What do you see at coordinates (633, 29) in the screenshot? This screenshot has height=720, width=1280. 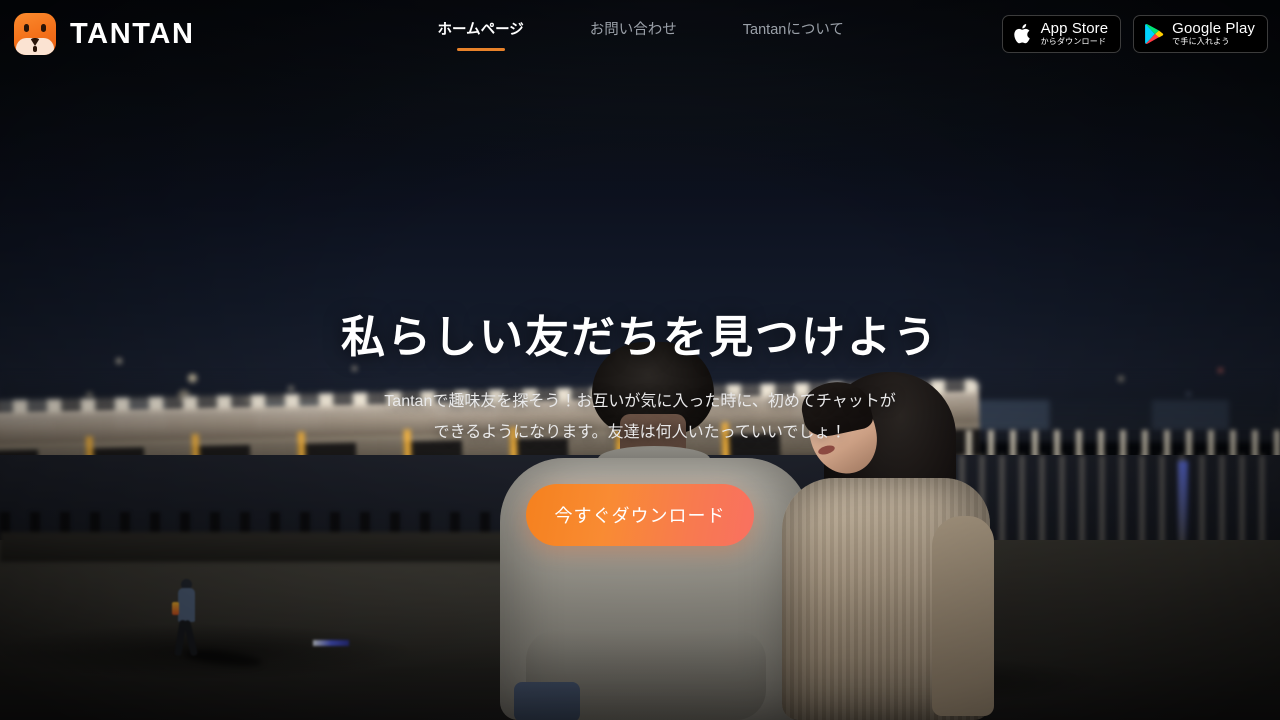 I see `nav-item-contact-label: お問い合わせ` at bounding box center [633, 29].